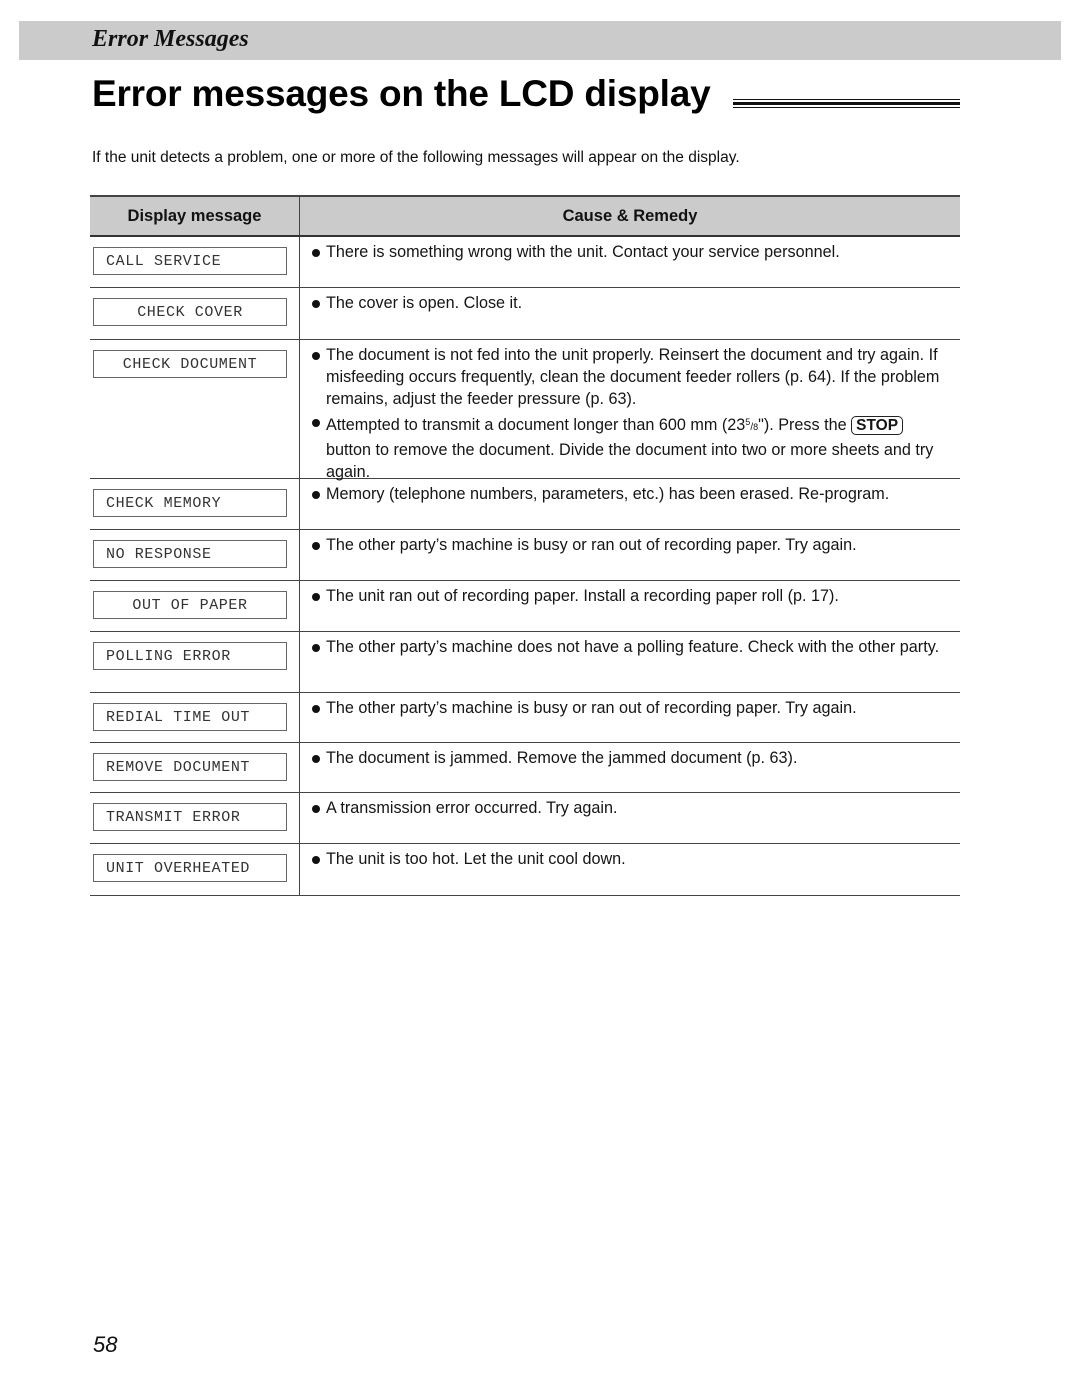  Describe the element at coordinates (525, 216) in the screenshot. I see `table-header: Display message Cause & Remedy` at that location.